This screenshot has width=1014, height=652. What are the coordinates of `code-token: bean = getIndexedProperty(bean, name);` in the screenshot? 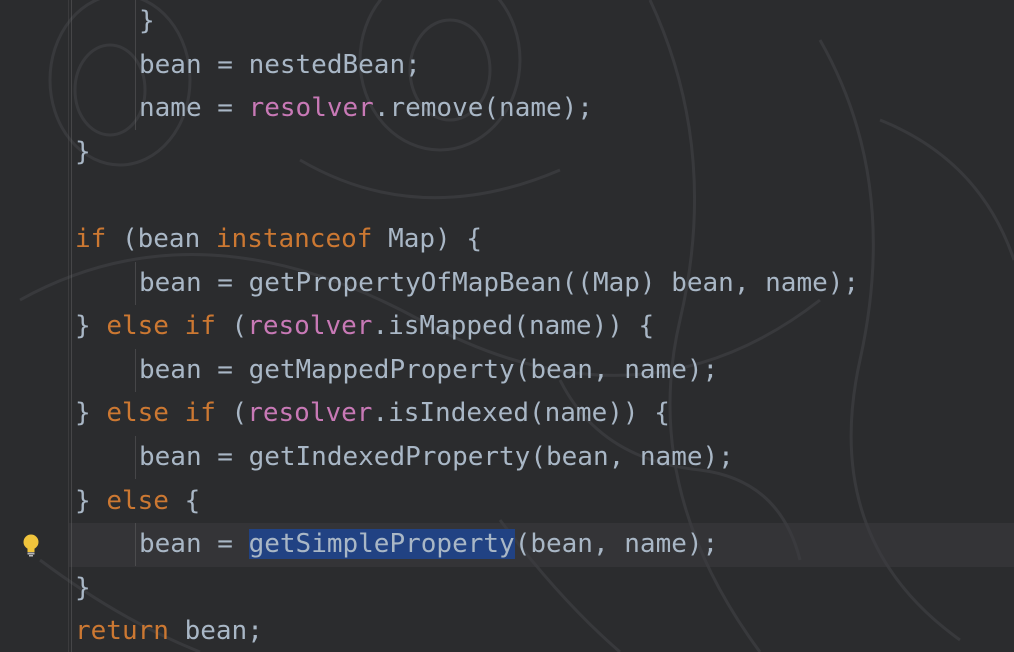 It's located at (436, 457).